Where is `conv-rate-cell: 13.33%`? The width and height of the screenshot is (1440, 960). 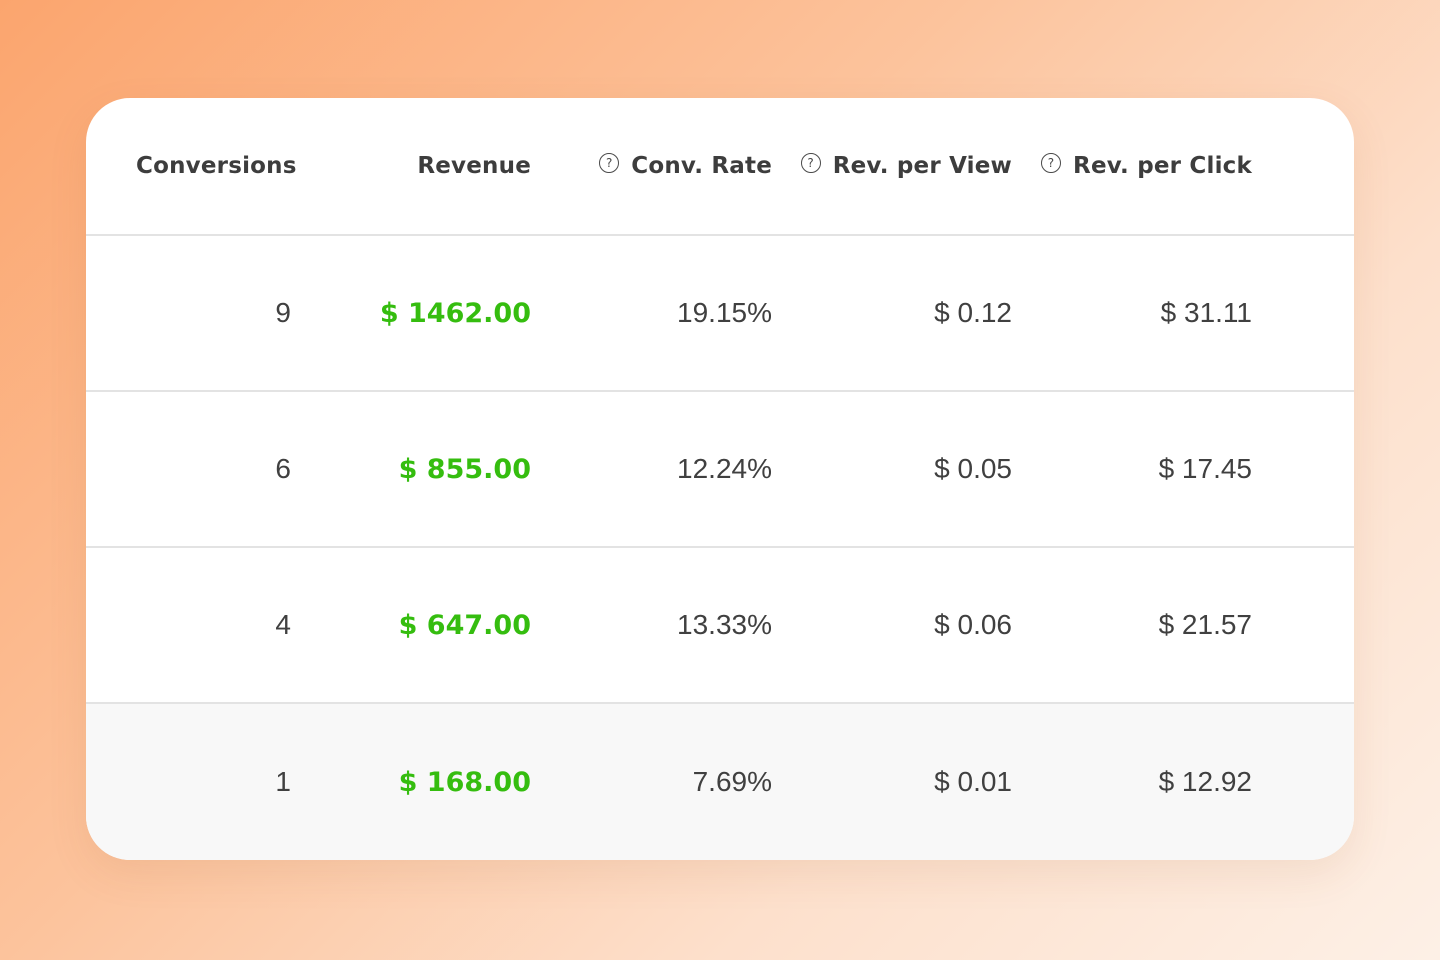 conv-rate-cell: 13.33% is located at coordinates (724, 624).